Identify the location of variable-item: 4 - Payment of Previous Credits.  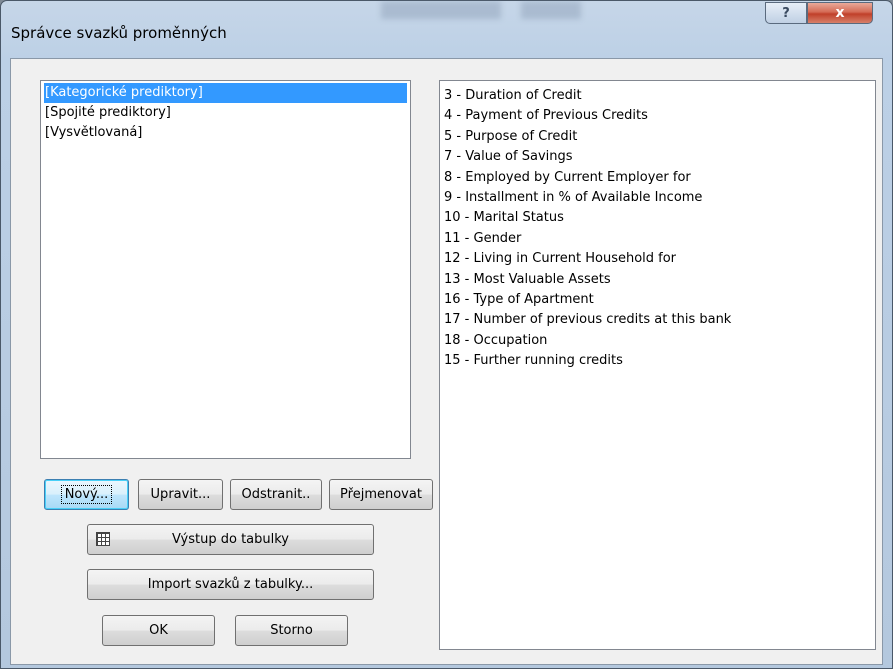
(657, 116).